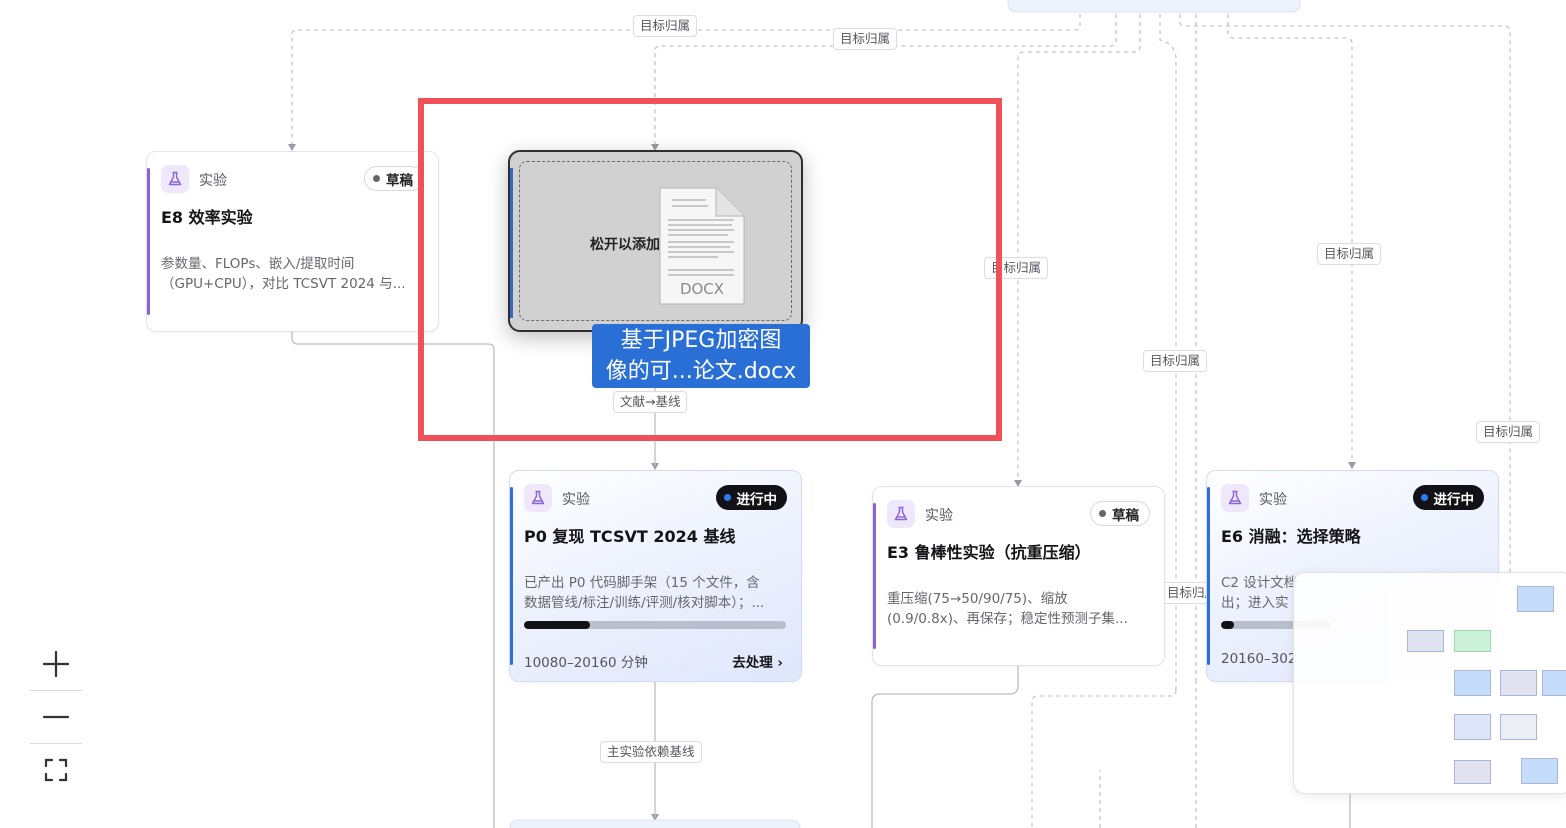 The image size is (1566, 828). What do you see at coordinates (945, 747) in the screenshot?
I see `edge-e3-down` at bounding box center [945, 747].